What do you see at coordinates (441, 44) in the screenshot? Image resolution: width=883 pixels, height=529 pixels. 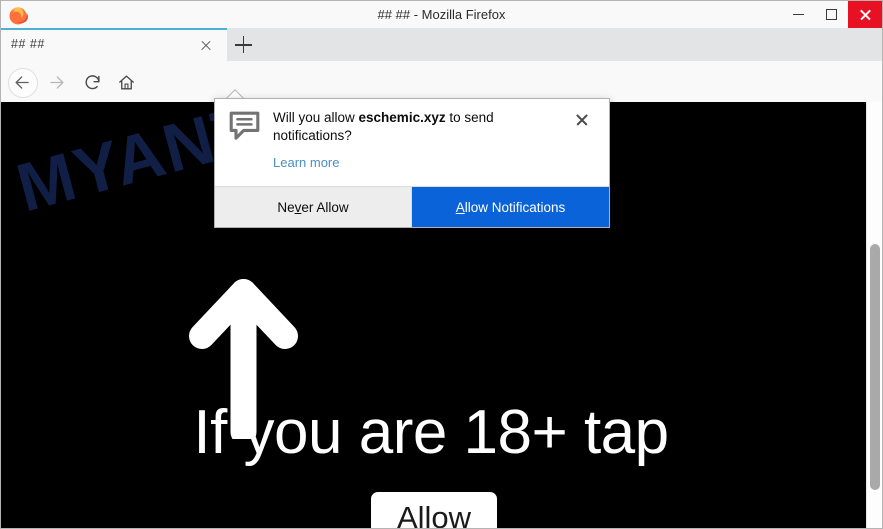 I see `tab-strip: ## ##` at bounding box center [441, 44].